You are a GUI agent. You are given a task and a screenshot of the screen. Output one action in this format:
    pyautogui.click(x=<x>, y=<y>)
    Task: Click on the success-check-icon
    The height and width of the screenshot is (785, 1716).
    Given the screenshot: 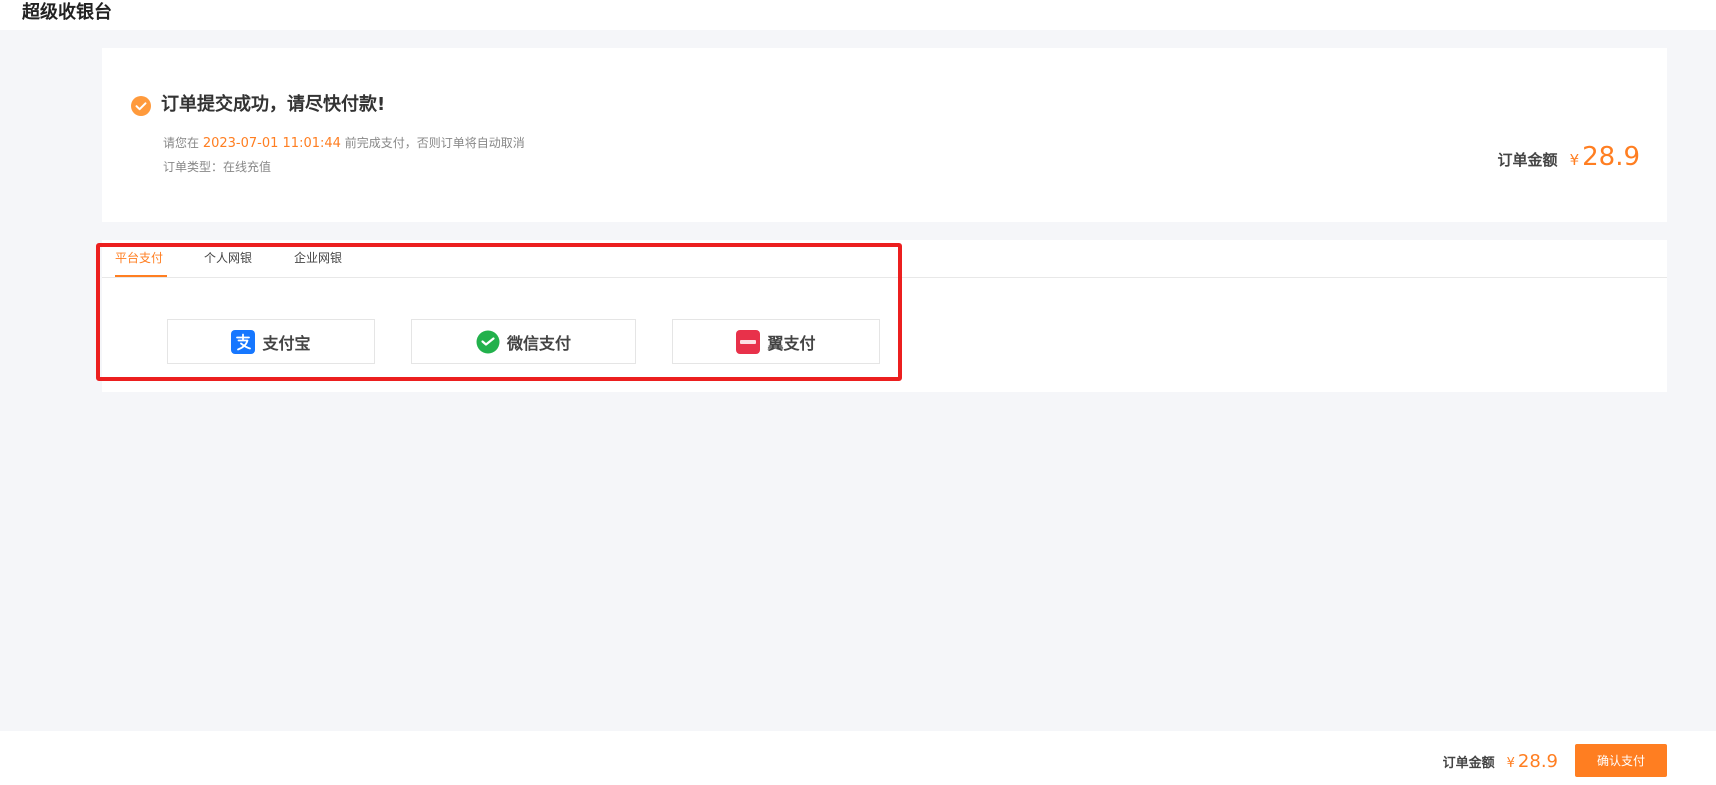 What is the action you would take?
    pyautogui.click(x=141, y=106)
    